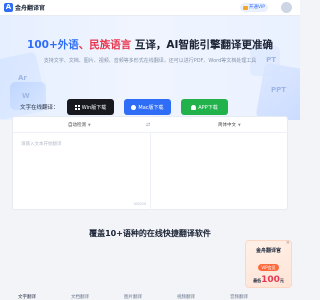 The width and height of the screenshot is (320, 300). What do you see at coordinates (150, 8) in the screenshot?
I see `top-navigation-bar: A 金舟翻译官 开通VIP` at bounding box center [150, 8].